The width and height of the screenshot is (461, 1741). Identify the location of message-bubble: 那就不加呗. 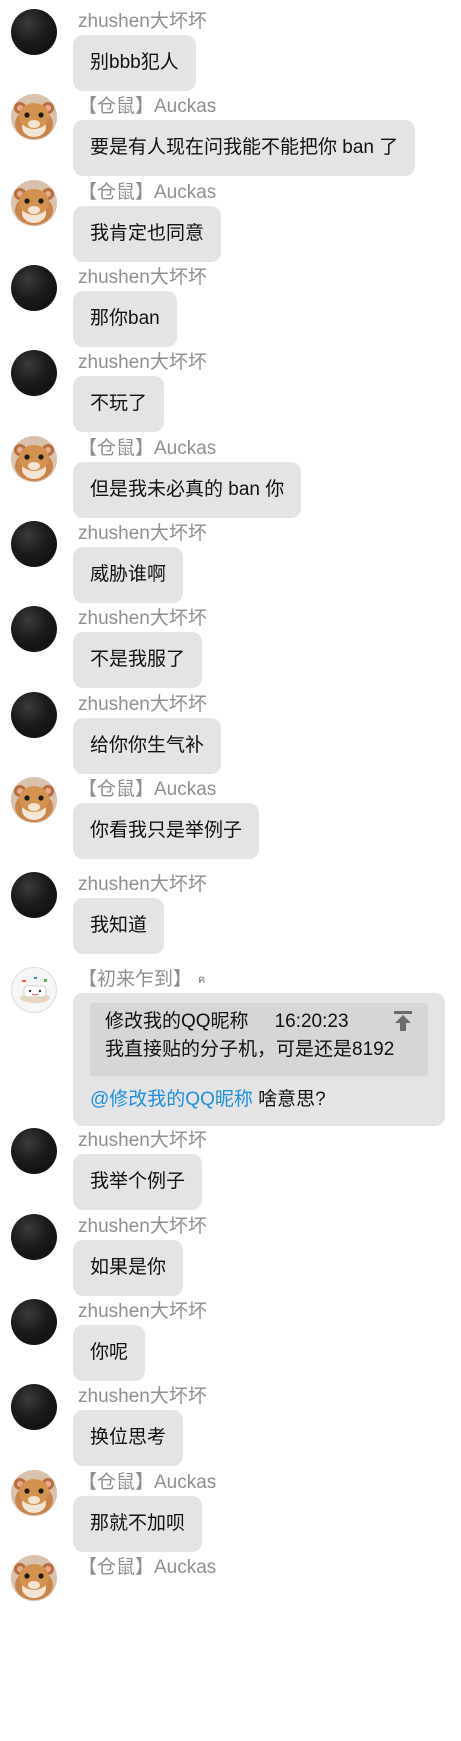
(138, 1524).